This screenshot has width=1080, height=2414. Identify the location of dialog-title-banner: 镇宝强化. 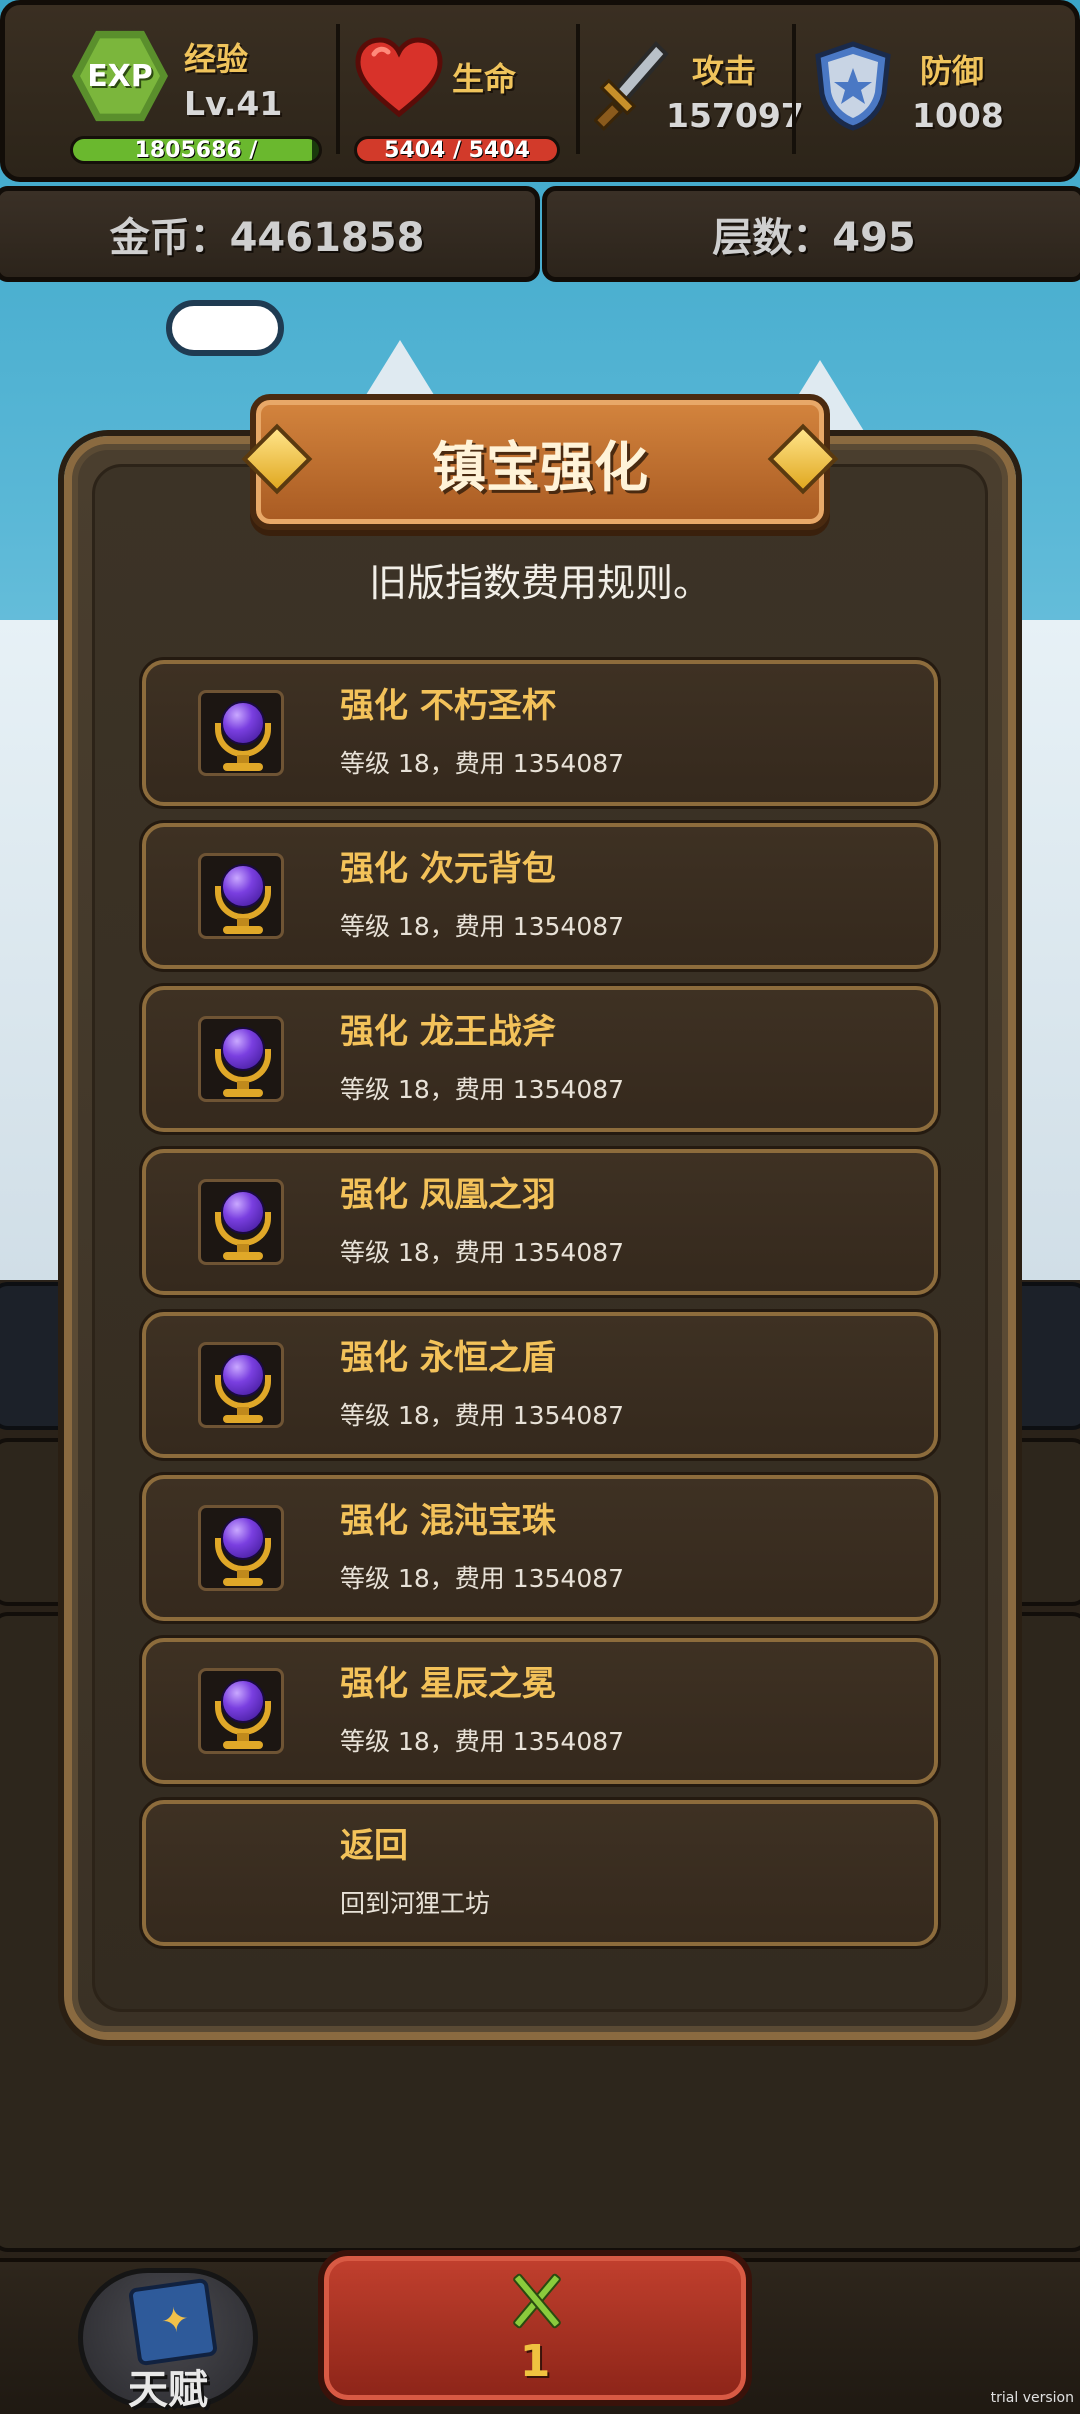
(540, 462).